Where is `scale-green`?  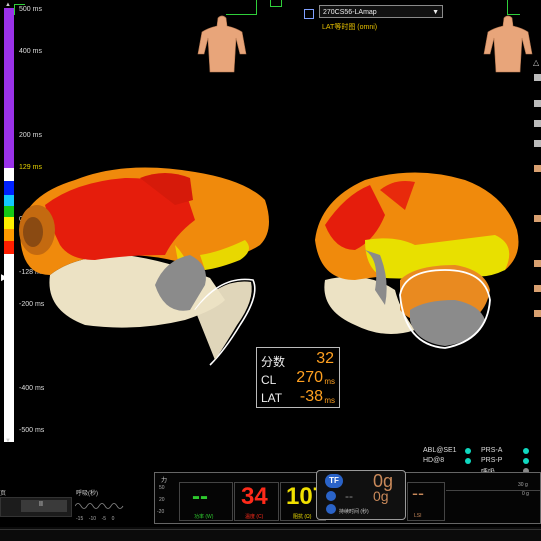
scale-green is located at coordinates (9, 211).